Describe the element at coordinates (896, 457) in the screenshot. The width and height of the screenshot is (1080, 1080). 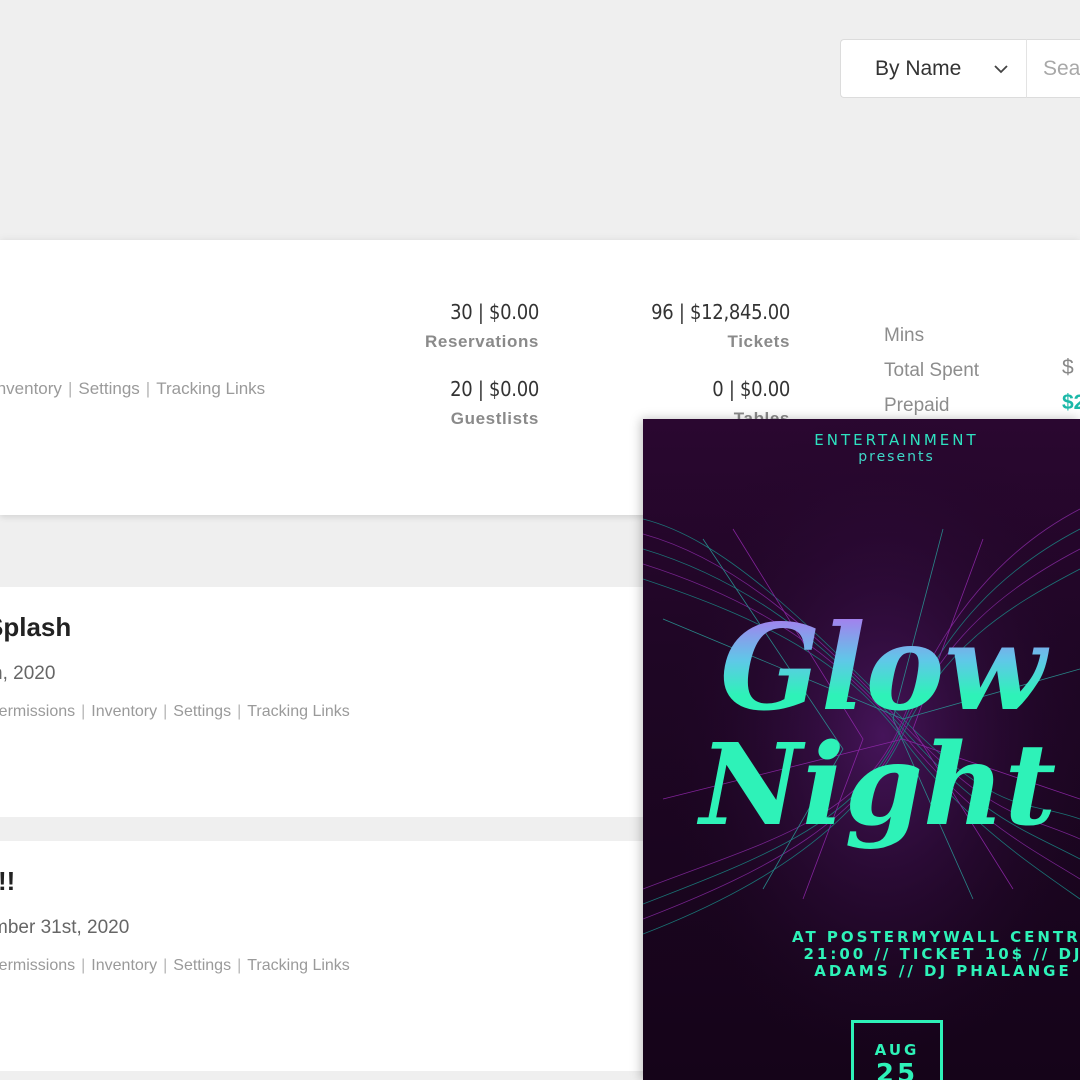
I see `flyer-presents: presents` at that location.